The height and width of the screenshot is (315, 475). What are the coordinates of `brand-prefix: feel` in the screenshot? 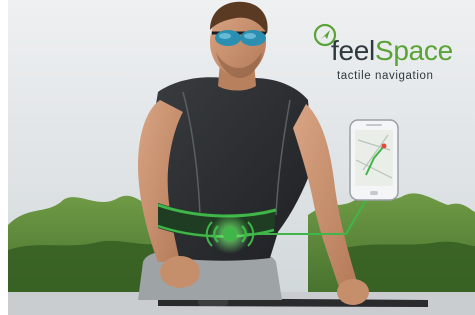 It's located at (353, 50).